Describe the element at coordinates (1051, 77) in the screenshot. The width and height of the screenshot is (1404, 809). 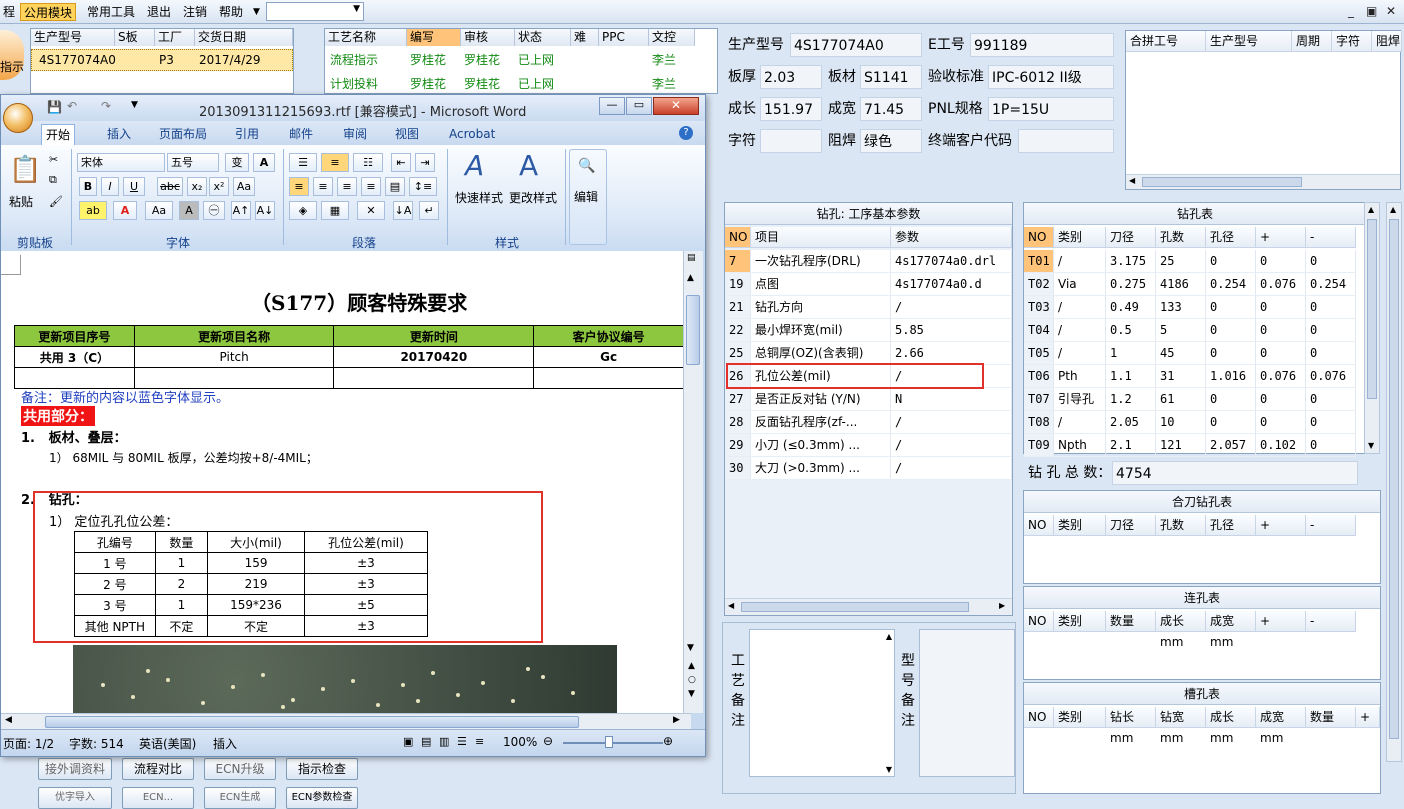
I see `standard-field: IPC-6012 II级` at that location.